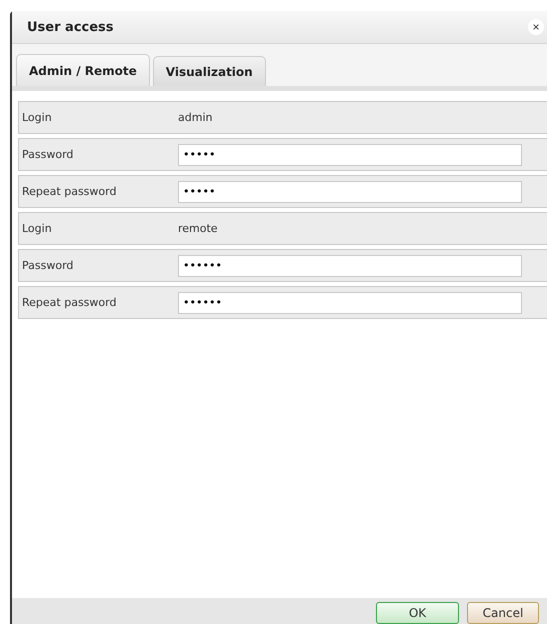 The width and height of the screenshot is (547, 624). What do you see at coordinates (503, 613) in the screenshot?
I see `cancel-button: Cancel` at bounding box center [503, 613].